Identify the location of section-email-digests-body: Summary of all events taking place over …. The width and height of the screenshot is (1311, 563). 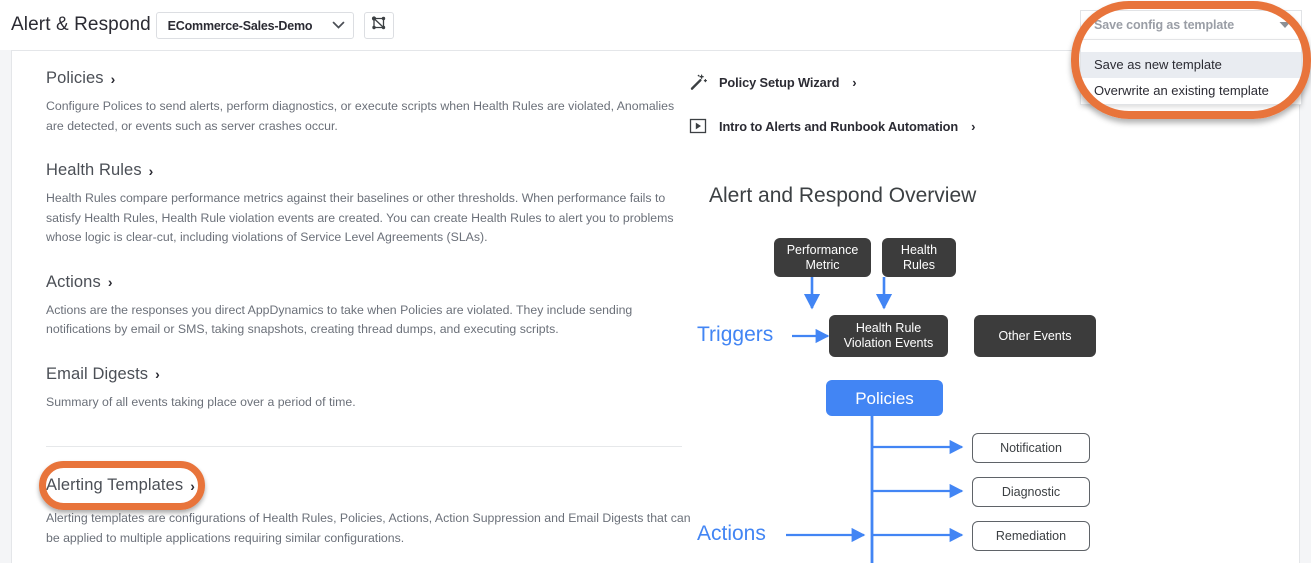
(201, 401).